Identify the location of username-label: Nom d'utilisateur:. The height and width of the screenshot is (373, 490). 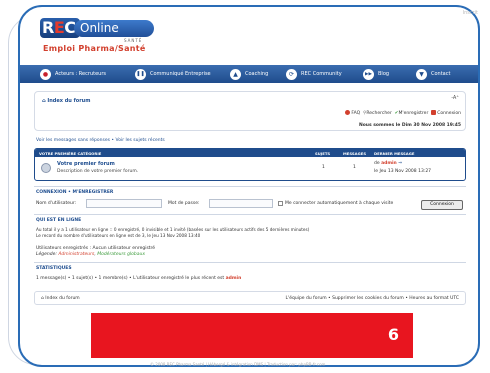
(56, 203).